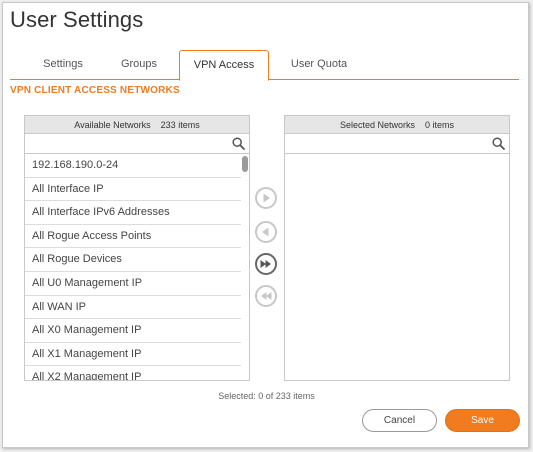  I want to click on remove-all-button, so click(266, 296).